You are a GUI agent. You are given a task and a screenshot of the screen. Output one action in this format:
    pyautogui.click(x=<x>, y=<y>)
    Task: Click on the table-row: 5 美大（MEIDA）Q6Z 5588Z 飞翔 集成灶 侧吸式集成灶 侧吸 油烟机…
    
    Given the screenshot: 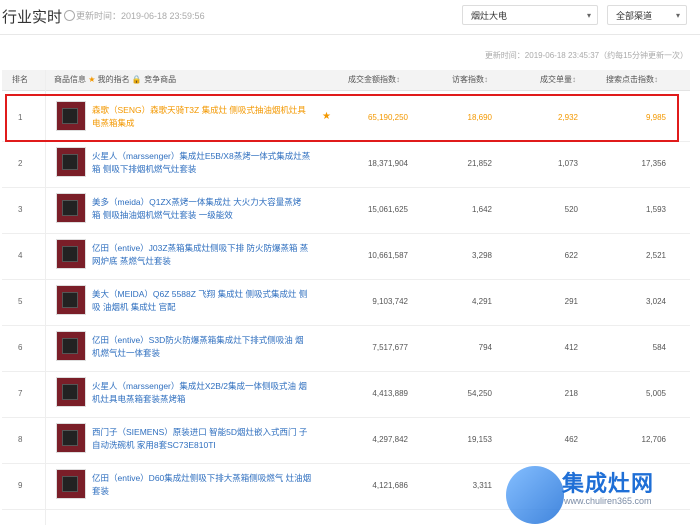 What is the action you would take?
    pyautogui.click(x=346, y=302)
    